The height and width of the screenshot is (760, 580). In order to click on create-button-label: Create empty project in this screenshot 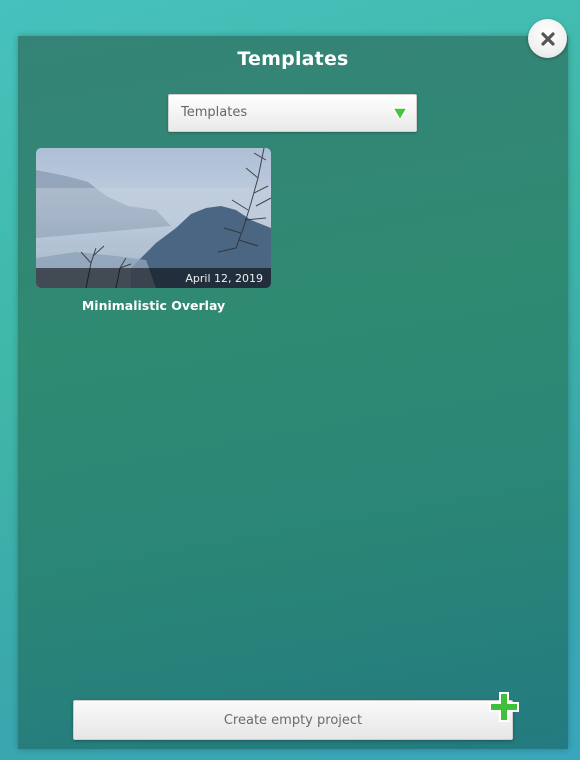, I will do `click(293, 720)`.